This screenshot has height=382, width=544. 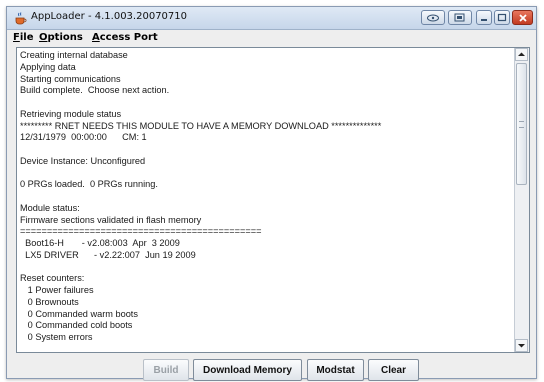 I want to click on scroll-down-button, so click(x=521, y=345).